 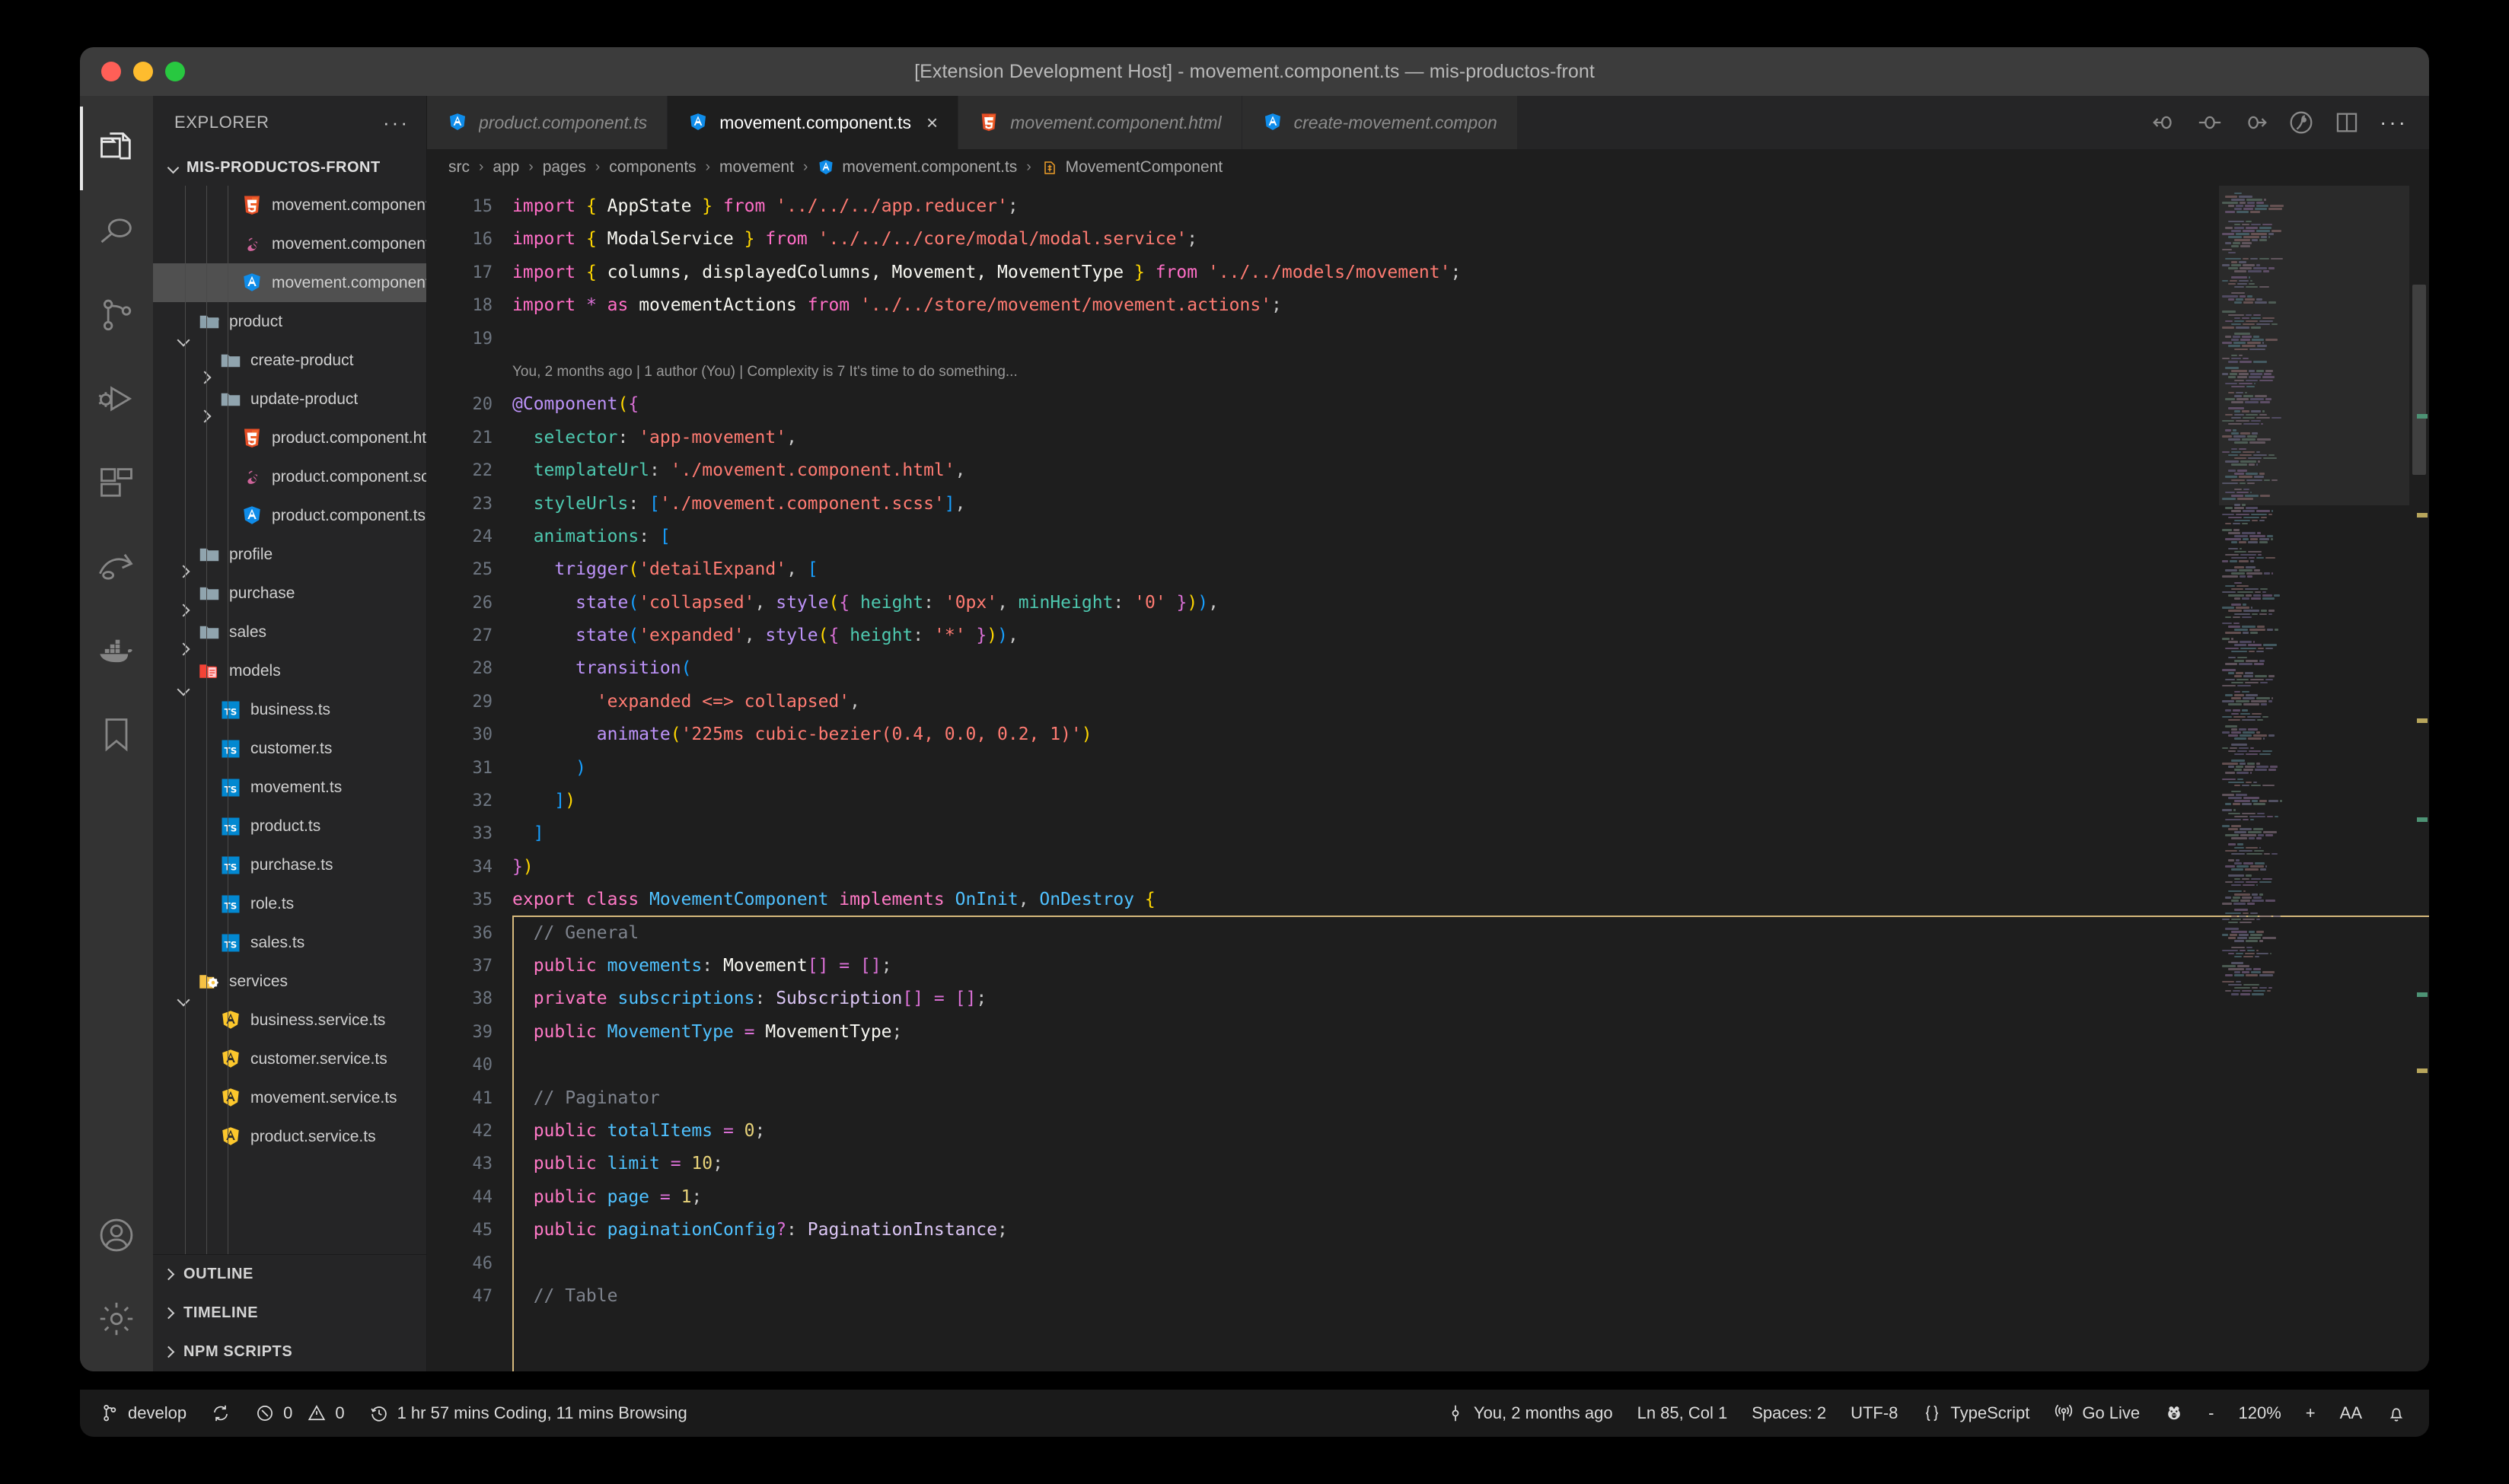 I want to click on tree-folder-create-product: create-product, so click(x=289, y=360).